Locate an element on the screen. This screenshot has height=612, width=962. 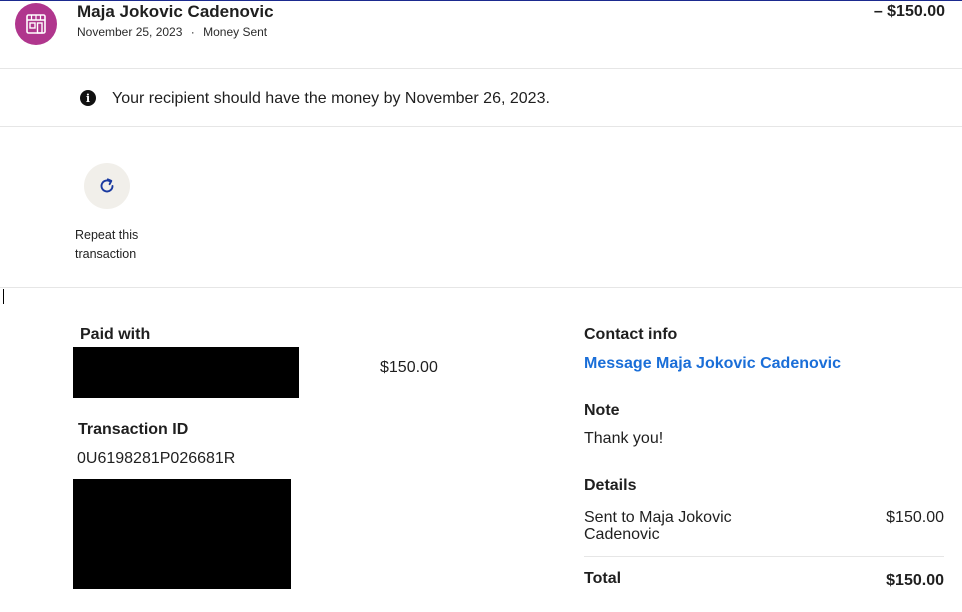
repeat-transaction-button is located at coordinates (107, 186).